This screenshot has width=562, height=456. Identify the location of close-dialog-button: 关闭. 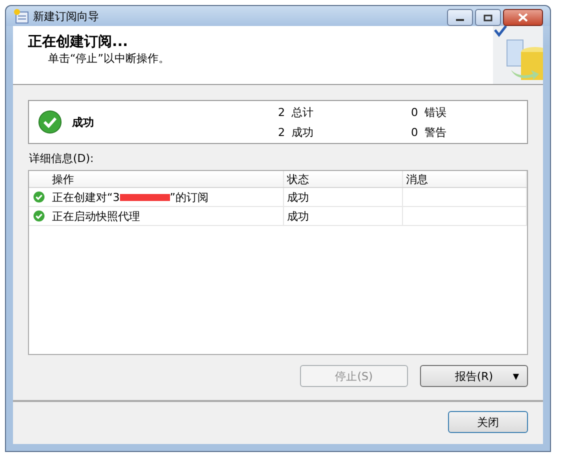
(488, 422).